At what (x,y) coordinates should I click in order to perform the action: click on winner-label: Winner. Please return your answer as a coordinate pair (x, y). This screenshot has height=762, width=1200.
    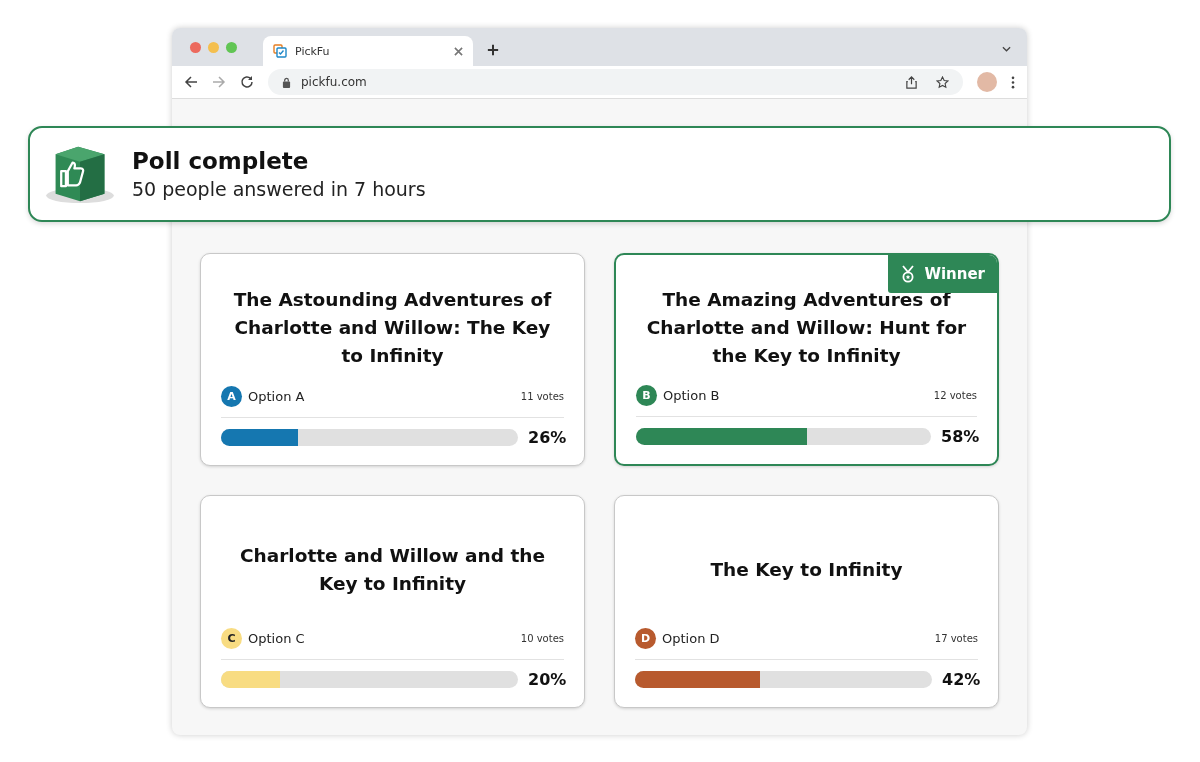
    Looking at the image, I should click on (954, 274).